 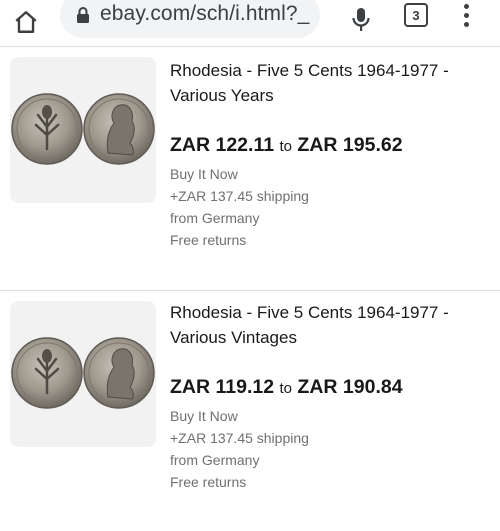 I want to click on url-text: ebay.com/sch/i.html?_, so click(x=205, y=13).